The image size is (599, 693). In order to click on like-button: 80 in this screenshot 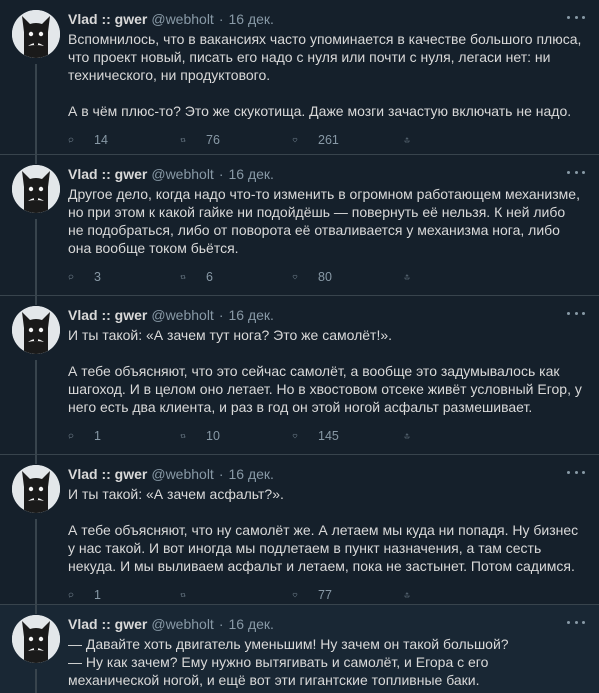, I will do `click(348, 277)`.